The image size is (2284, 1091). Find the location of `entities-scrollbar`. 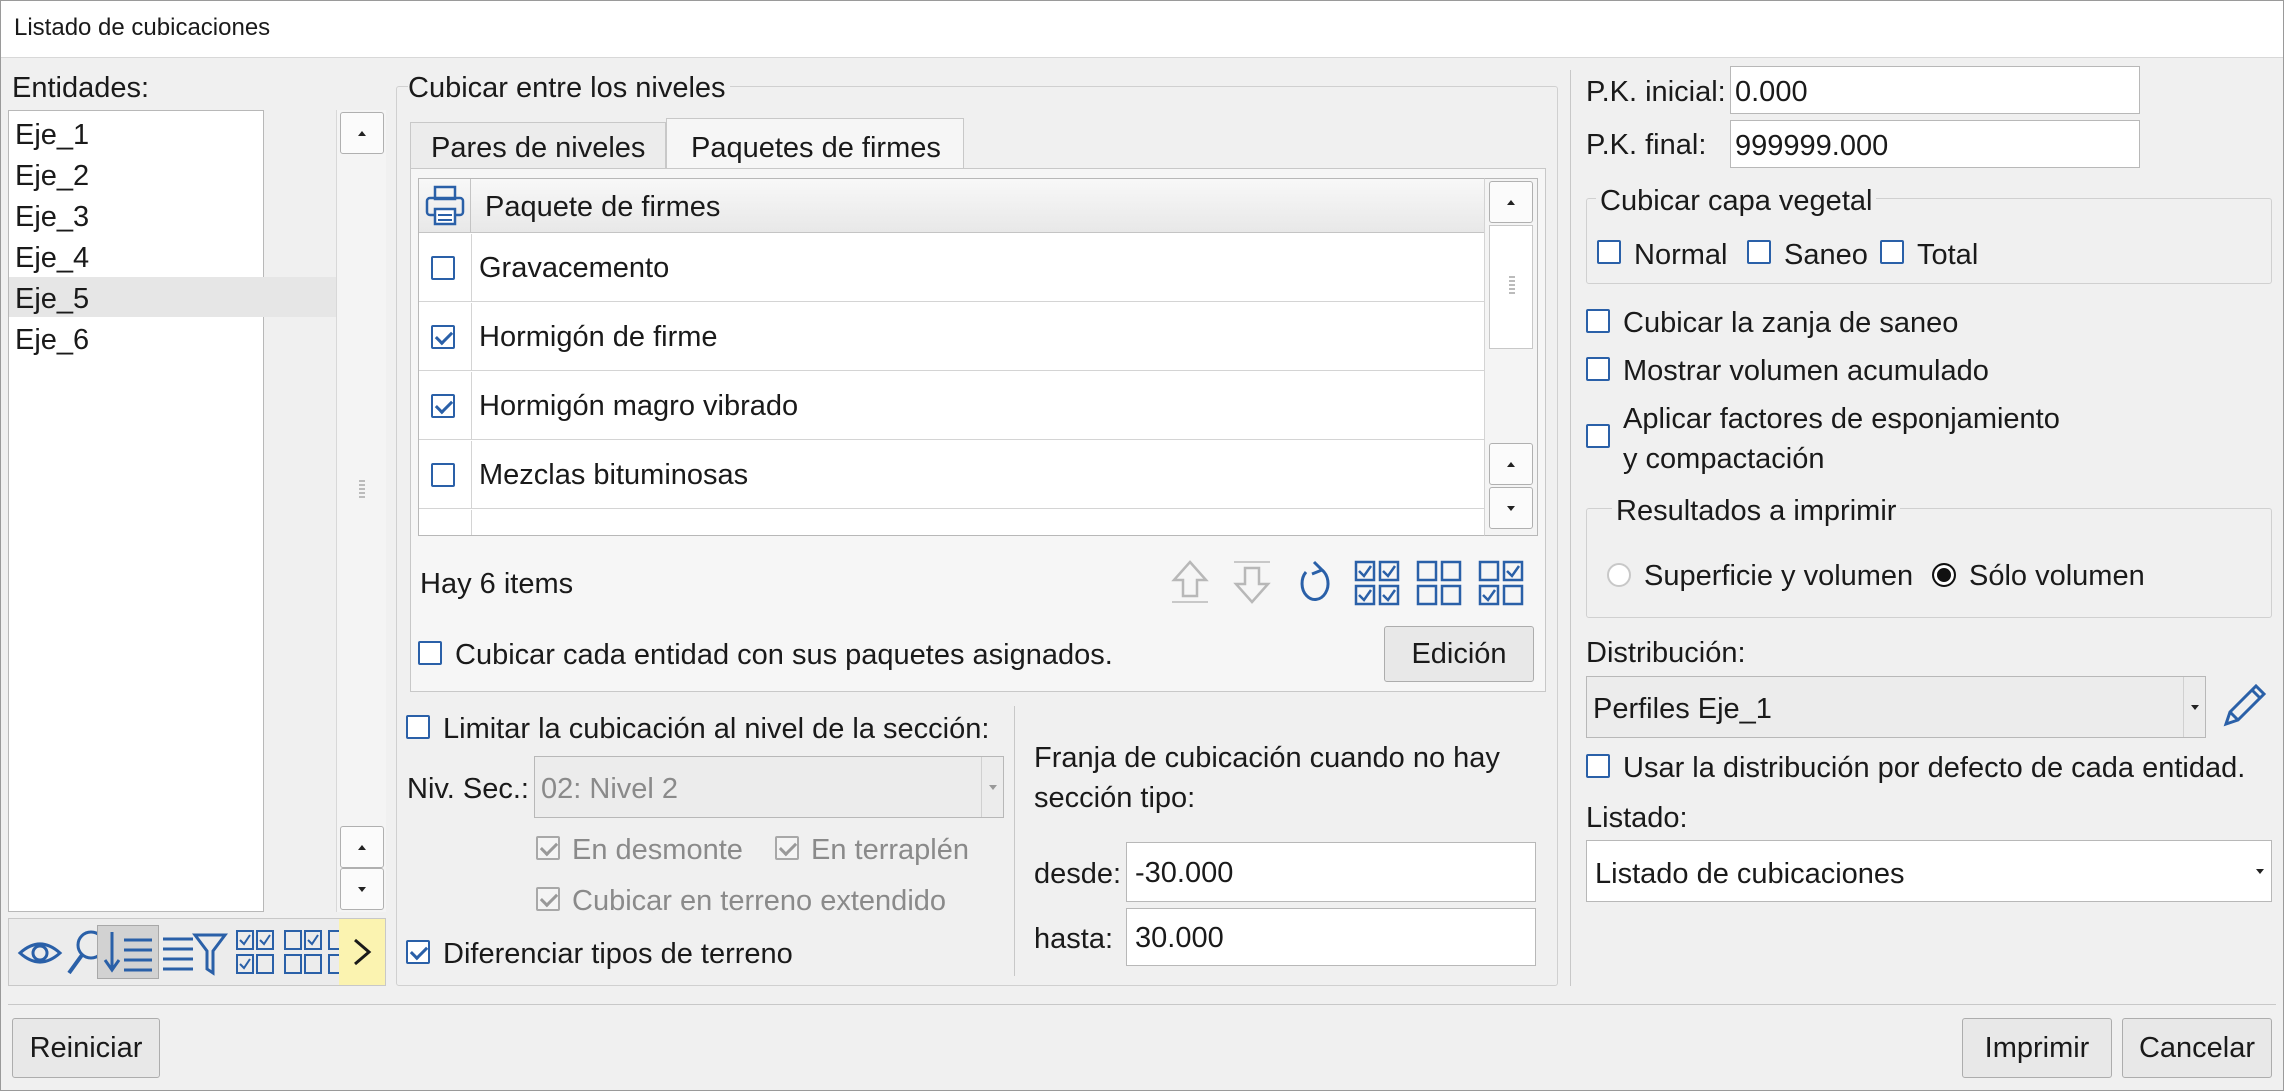

entities-scrollbar is located at coordinates (361, 511).